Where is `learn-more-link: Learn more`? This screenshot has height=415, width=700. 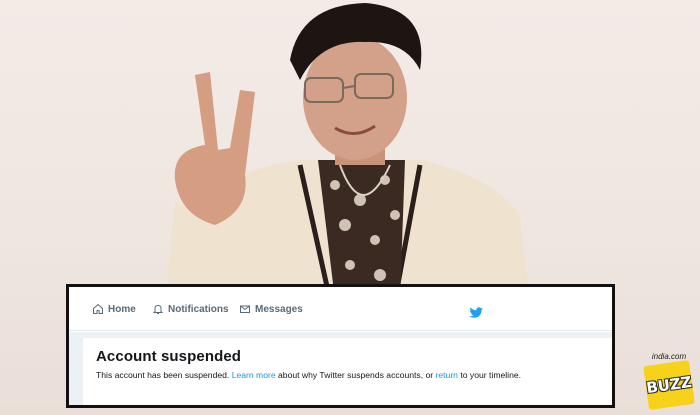 learn-more-link: Learn more is located at coordinates (254, 375).